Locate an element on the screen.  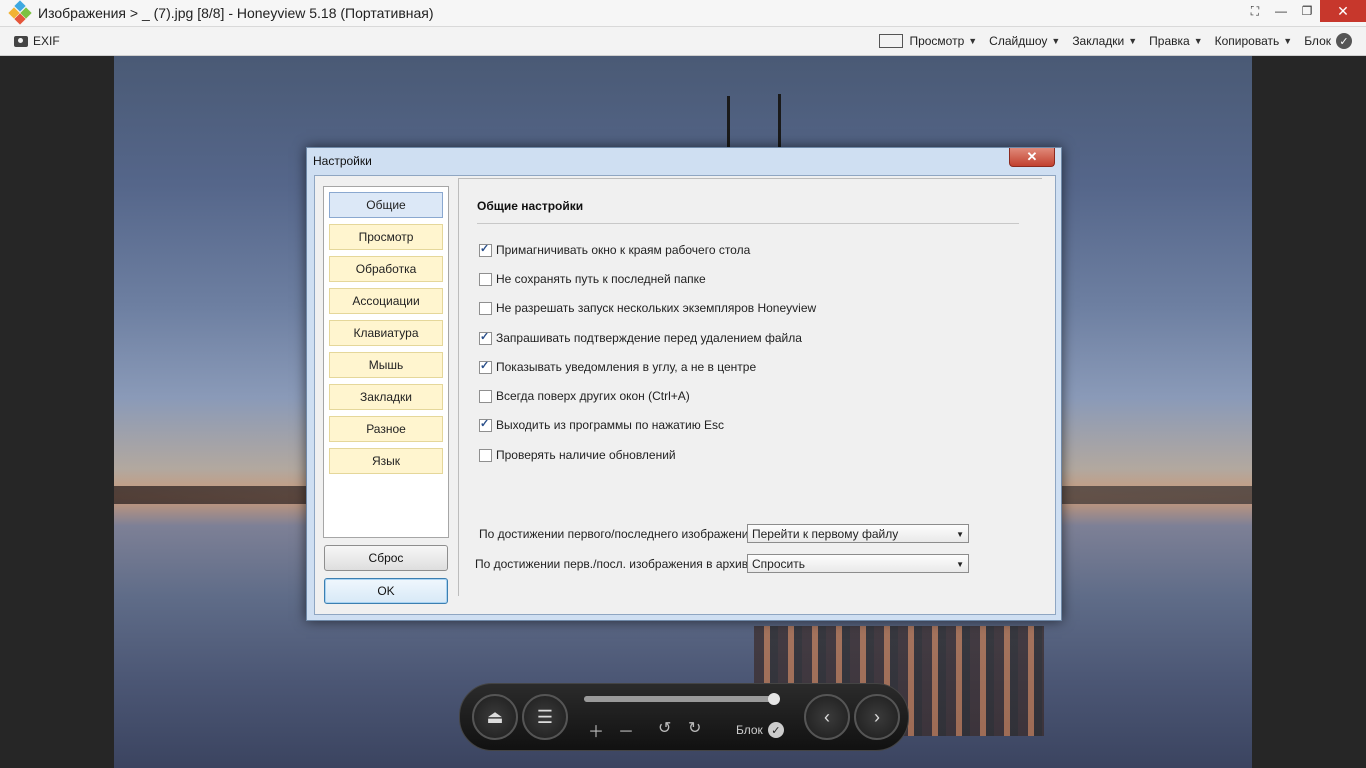
close-button: ✕ is located at coordinates (1343, 11).